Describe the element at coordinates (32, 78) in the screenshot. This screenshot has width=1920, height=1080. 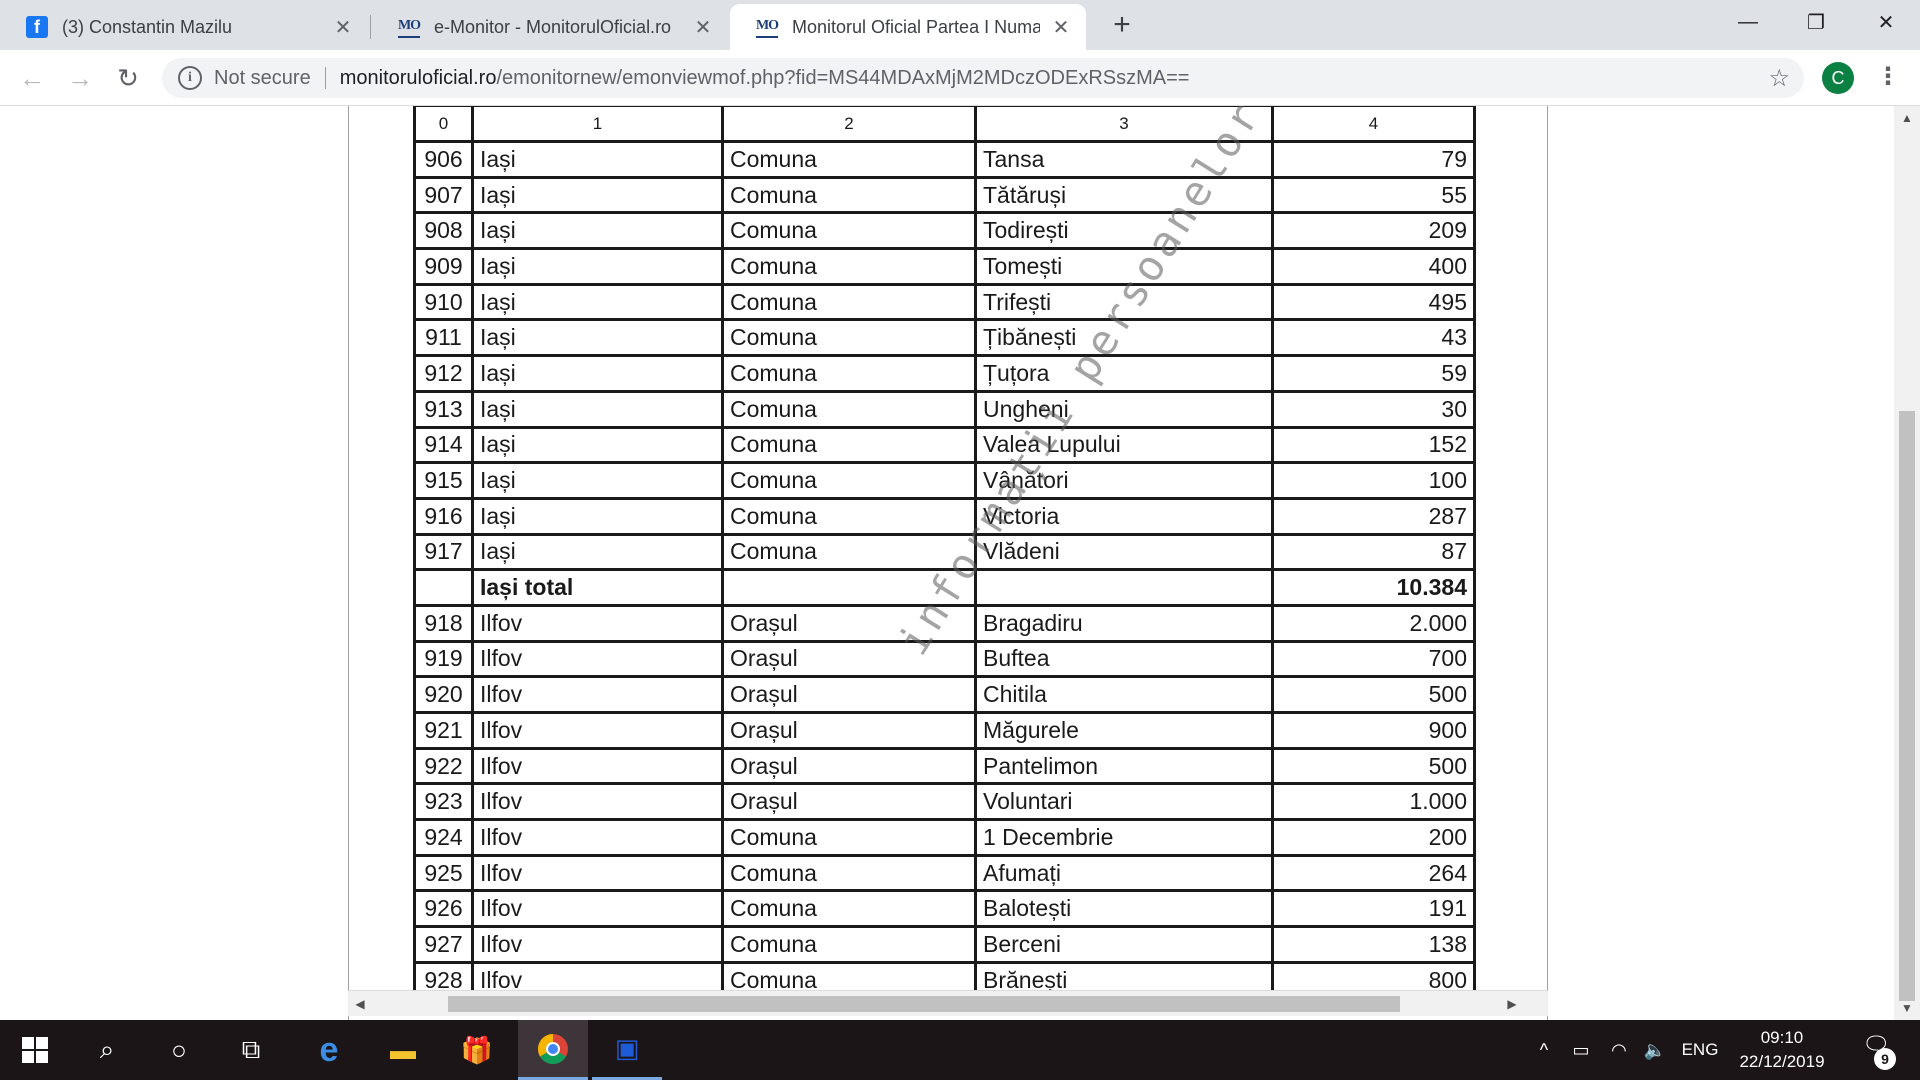
I see `back-button: ←` at that location.